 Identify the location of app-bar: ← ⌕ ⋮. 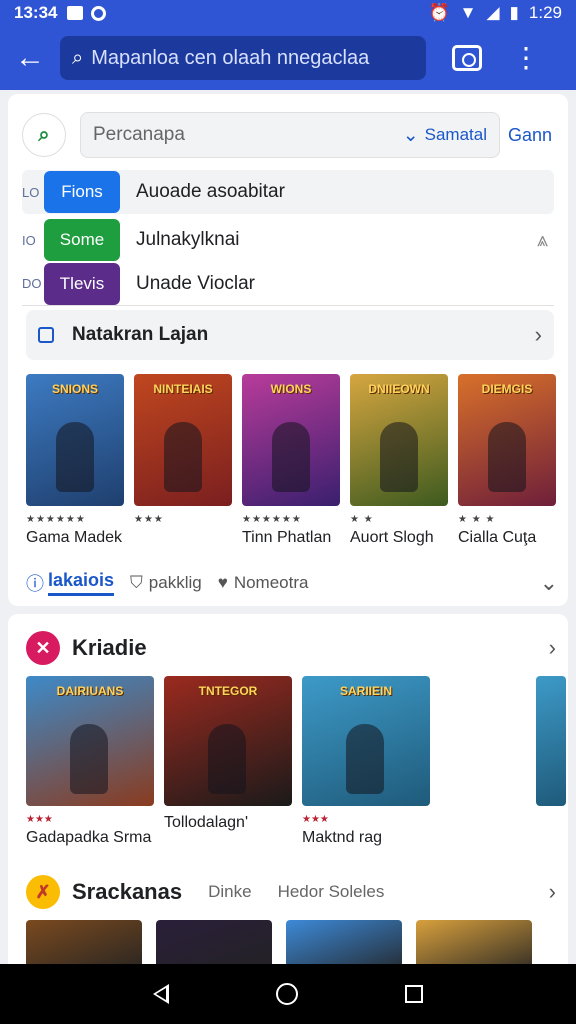
(288, 58).